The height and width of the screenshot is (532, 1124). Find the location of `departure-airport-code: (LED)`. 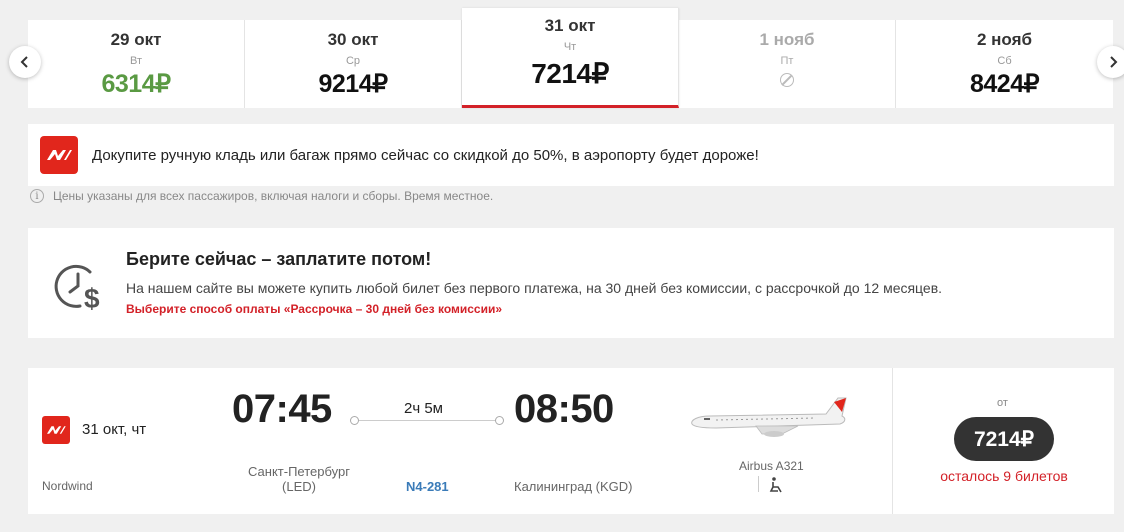

departure-airport-code: (LED) is located at coordinates (299, 486).